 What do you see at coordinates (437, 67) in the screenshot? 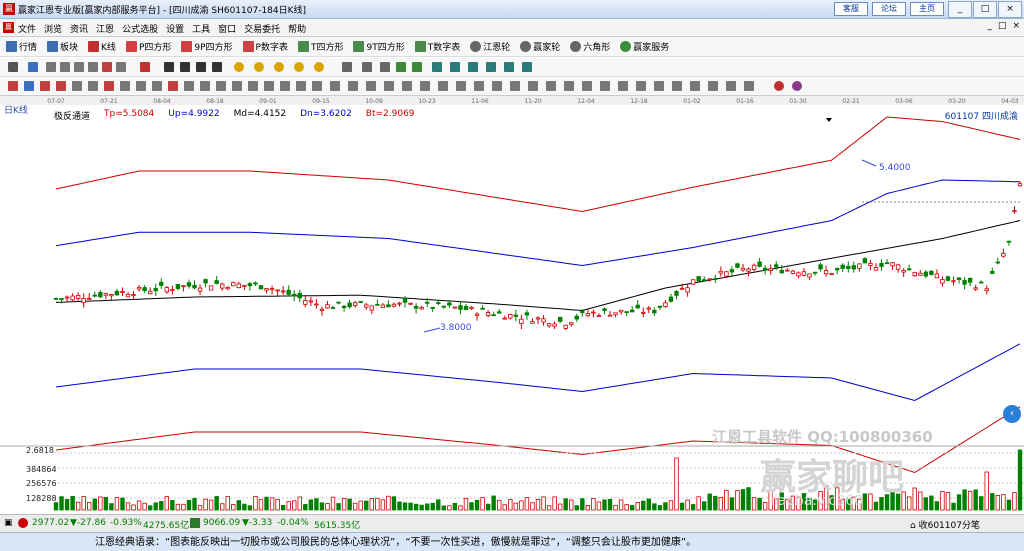
I see `calc-icon` at bounding box center [437, 67].